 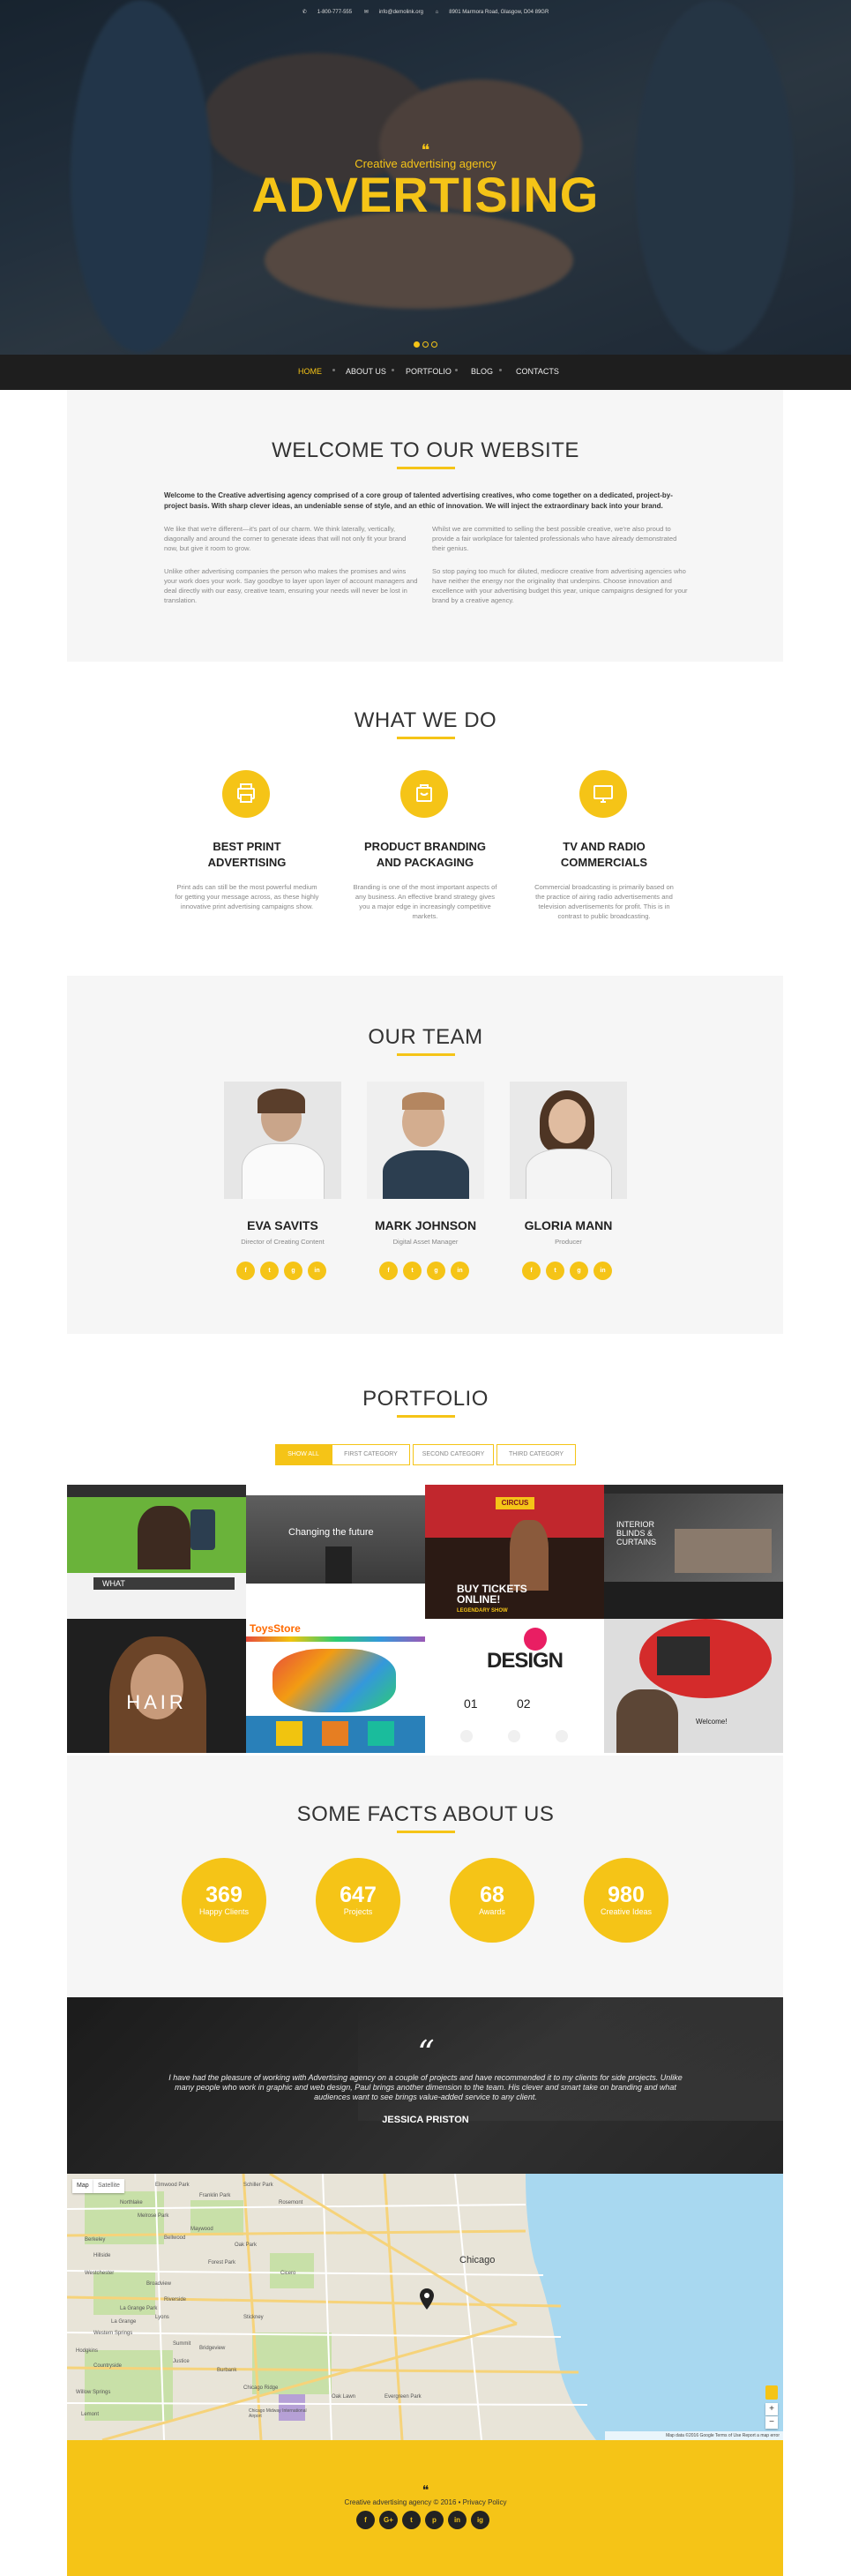 What do you see at coordinates (426, 2490) in the screenshot?
I see `footer-logo-icon: ❝` at bounding box center [426, 2490].